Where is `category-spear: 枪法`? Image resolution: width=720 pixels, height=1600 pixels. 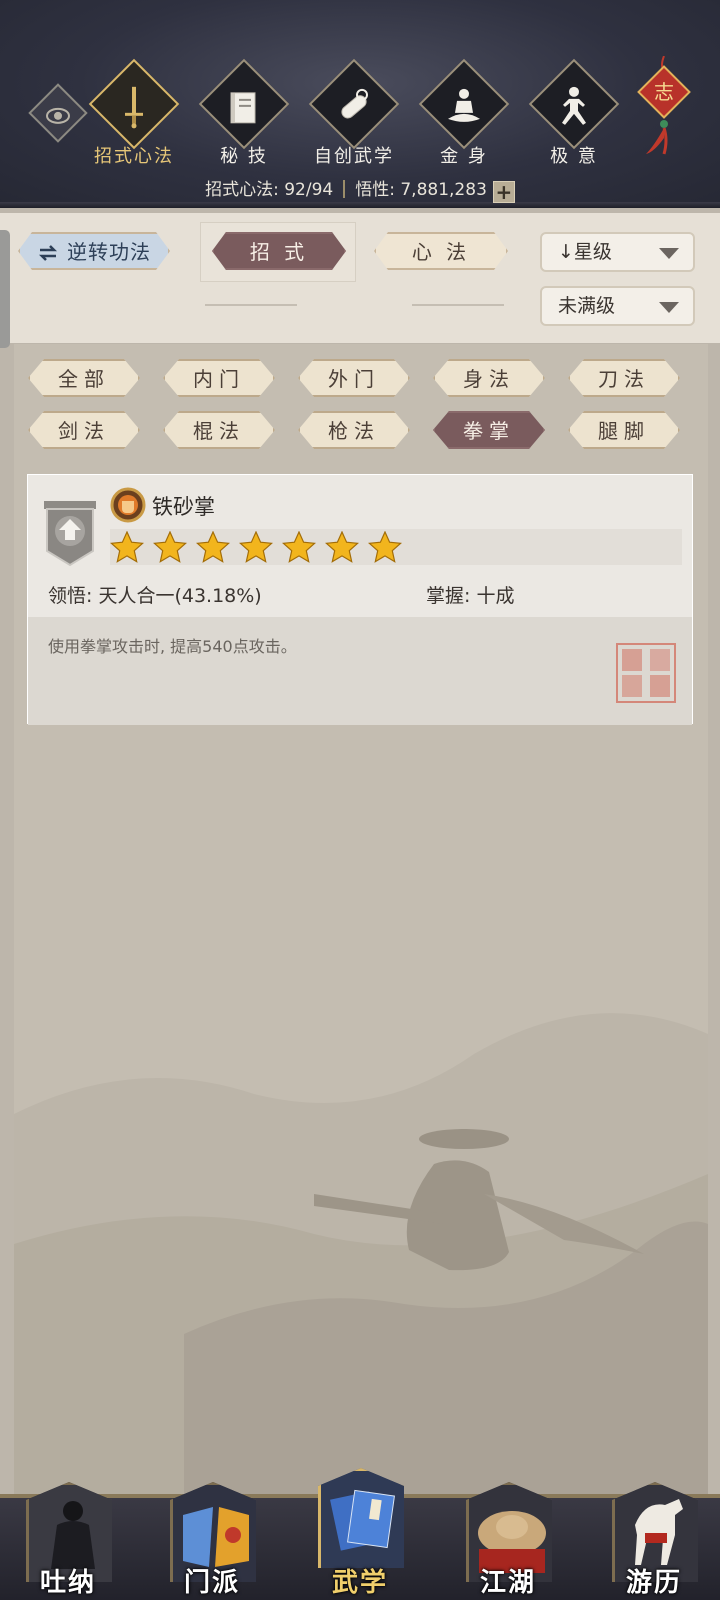 category-spear: 枪法 is located at coordinates (354, 430).